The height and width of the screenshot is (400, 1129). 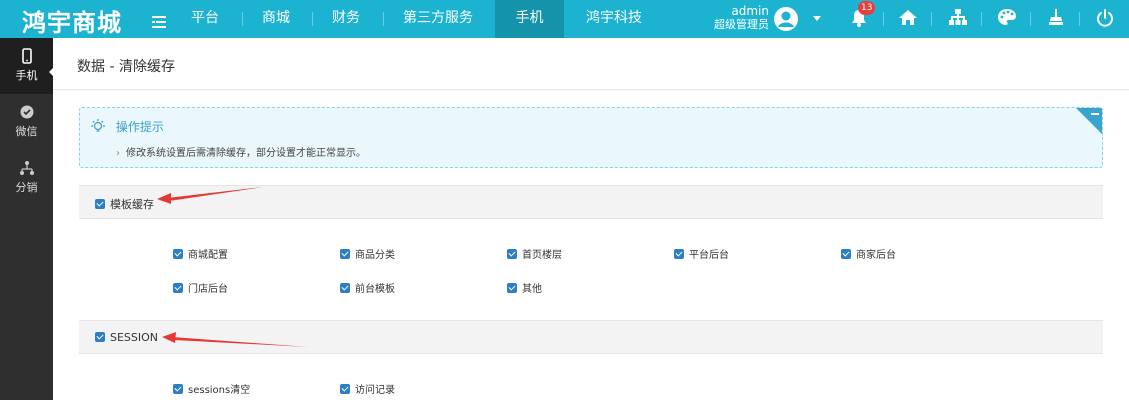 What do you see at coordinates (27, 168) in the screenshot?
I see `network-icon` at bounding box center [27, 168].